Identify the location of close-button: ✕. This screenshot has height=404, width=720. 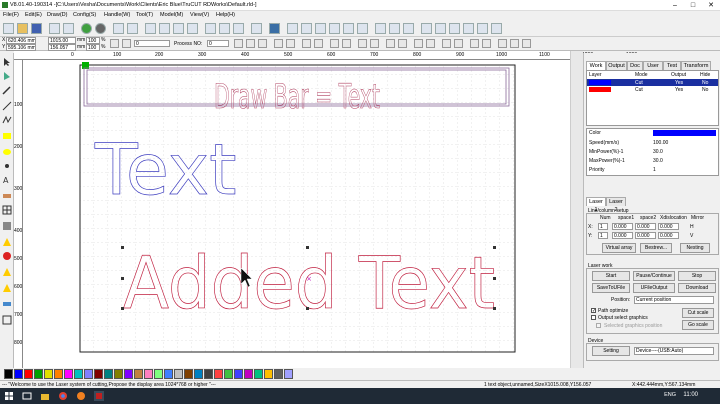
(711, 5).